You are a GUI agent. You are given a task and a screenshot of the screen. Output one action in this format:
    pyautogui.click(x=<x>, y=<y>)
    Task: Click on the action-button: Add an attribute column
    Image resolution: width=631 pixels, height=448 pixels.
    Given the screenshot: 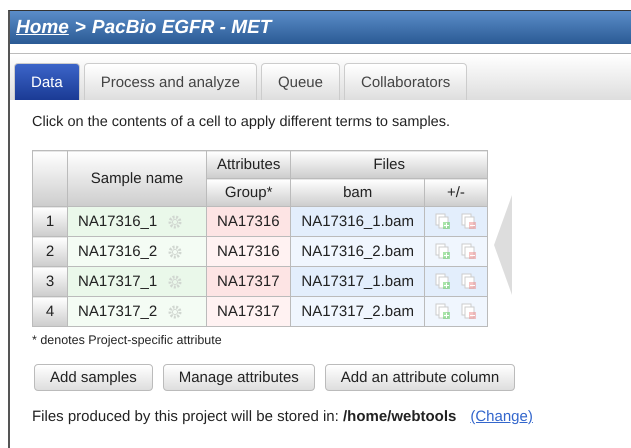 What is the action you would take?
    pyautogui.click(x=420, y=377)
    